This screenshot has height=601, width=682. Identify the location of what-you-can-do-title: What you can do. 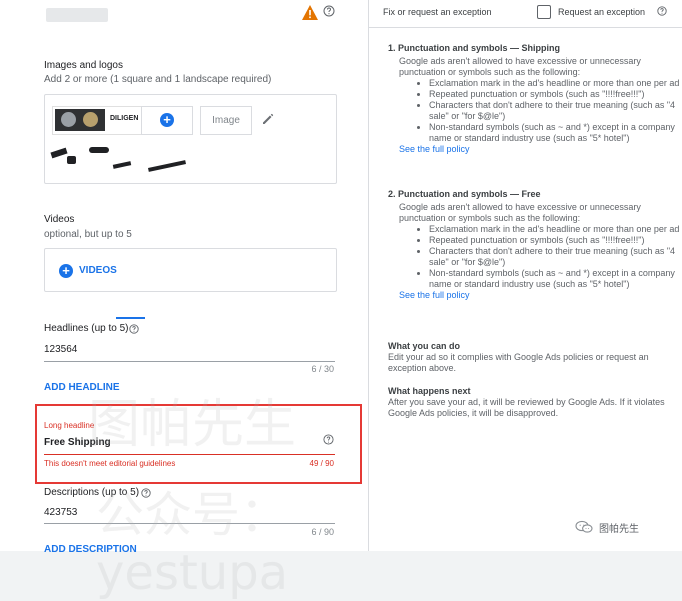
(424, 346).